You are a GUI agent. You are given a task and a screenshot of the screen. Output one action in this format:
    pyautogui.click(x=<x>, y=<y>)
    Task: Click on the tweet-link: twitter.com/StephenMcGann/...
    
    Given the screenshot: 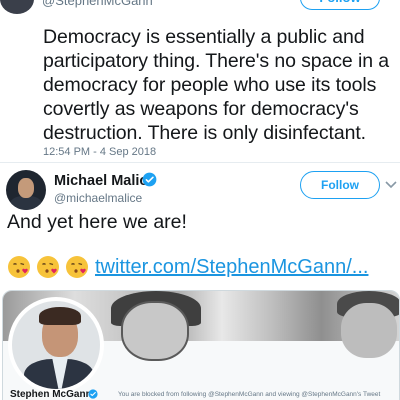 What is the action you would take?
    pyautogui.click(x=231, y=267)
    